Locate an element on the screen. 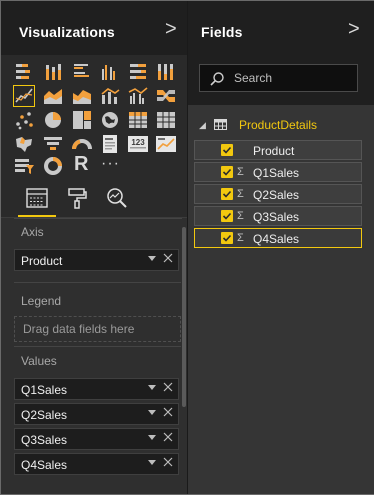 The image size is (374, 495). pie-chart-icon is located at coordinates (53, 120).